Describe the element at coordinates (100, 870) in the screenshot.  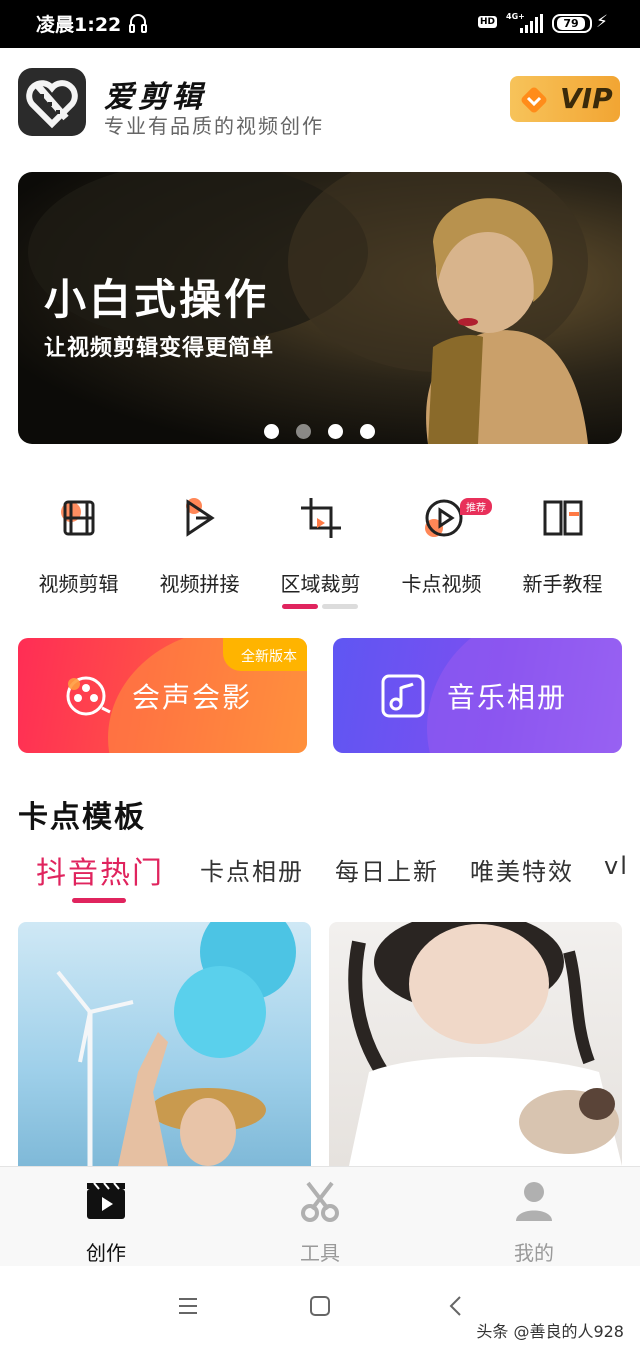
I see `tab-douyin-hot: 抖音热门` at that location.